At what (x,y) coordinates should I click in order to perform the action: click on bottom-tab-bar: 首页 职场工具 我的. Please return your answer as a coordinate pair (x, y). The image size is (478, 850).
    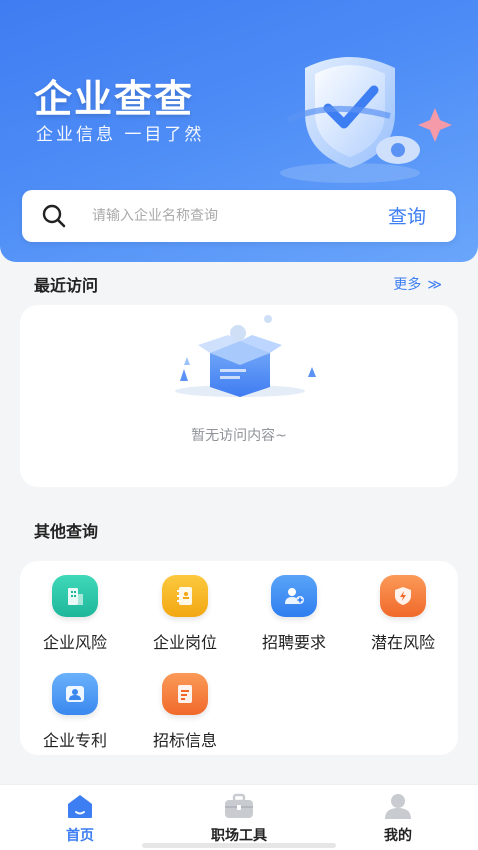
    Looking at the image, I should click on (239, 817).